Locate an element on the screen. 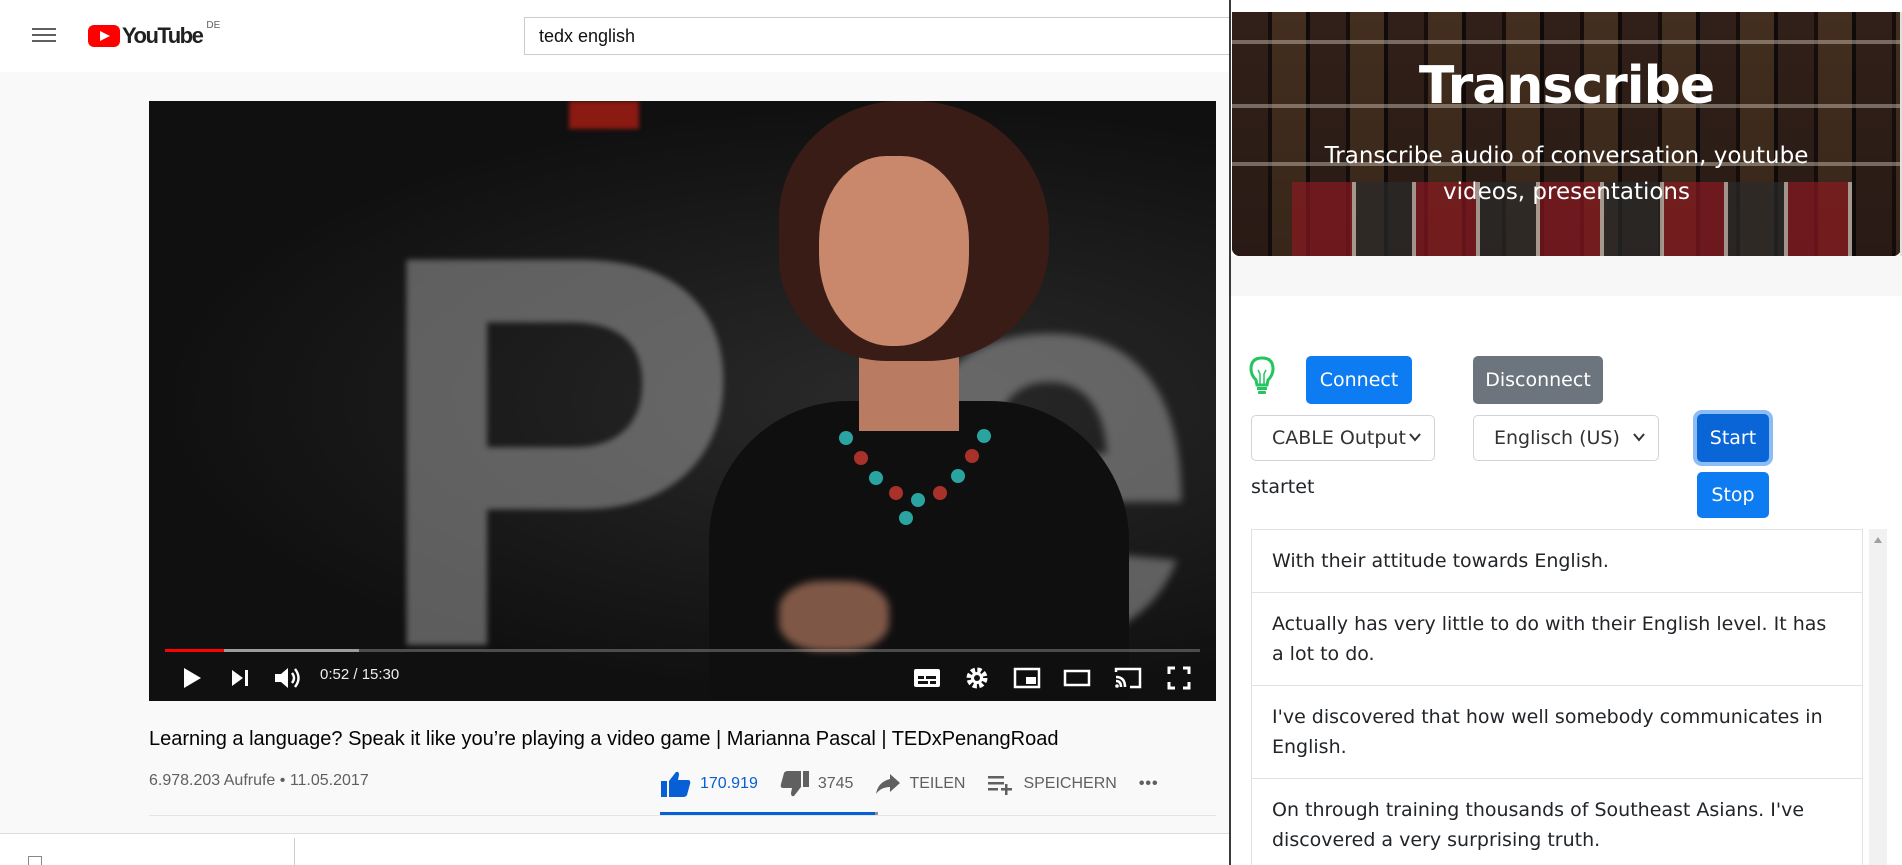 The width and height of the screenshot is (1902, 865). thumbs-up-icon is located at coordinates (676, 784).